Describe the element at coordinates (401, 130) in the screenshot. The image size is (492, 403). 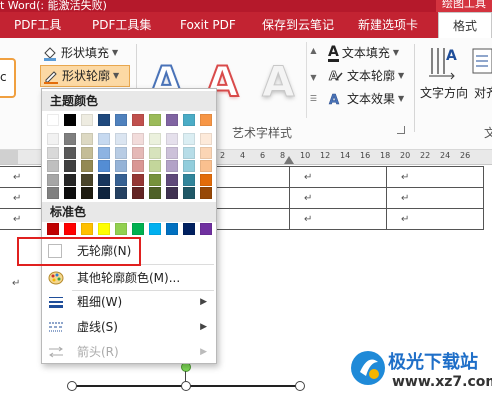
I see `dialog-launcher-icon` at that location.